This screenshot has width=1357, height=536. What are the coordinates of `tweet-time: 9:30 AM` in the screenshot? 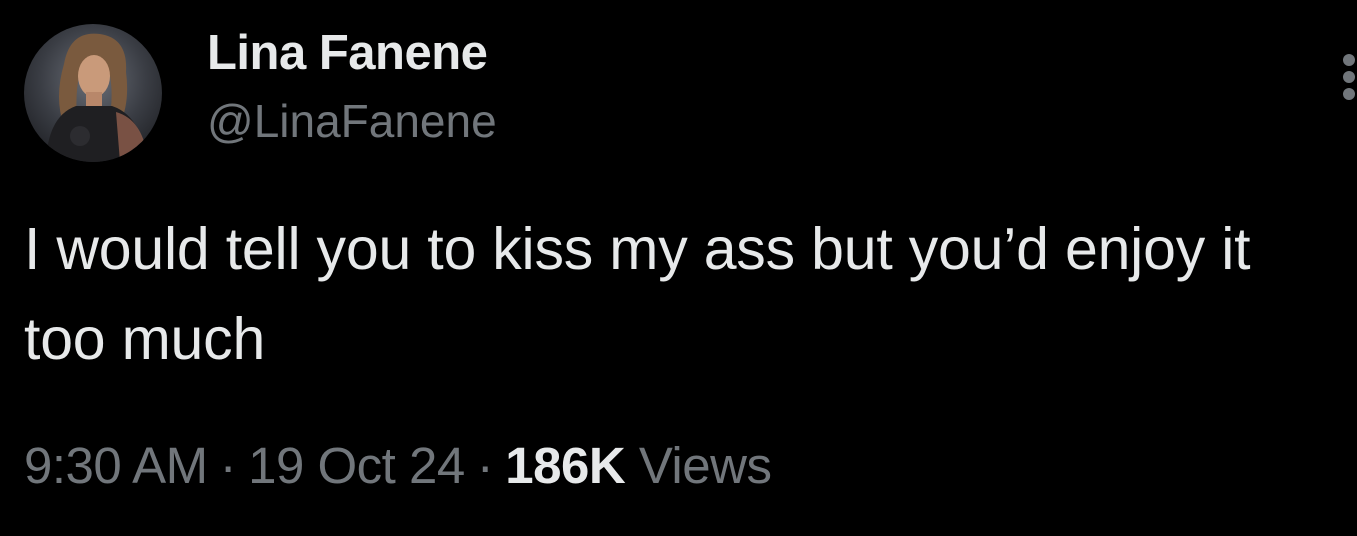 It's located at (116, 465).